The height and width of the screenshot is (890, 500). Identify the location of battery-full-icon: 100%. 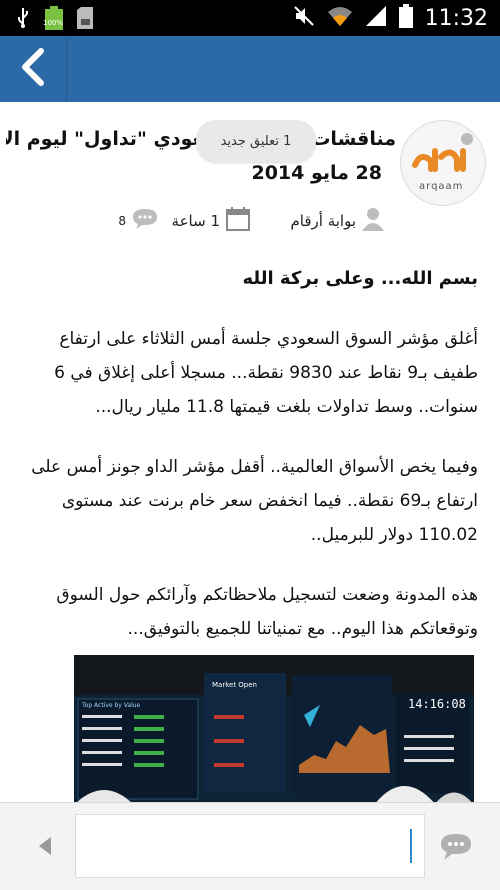
(53, 20).